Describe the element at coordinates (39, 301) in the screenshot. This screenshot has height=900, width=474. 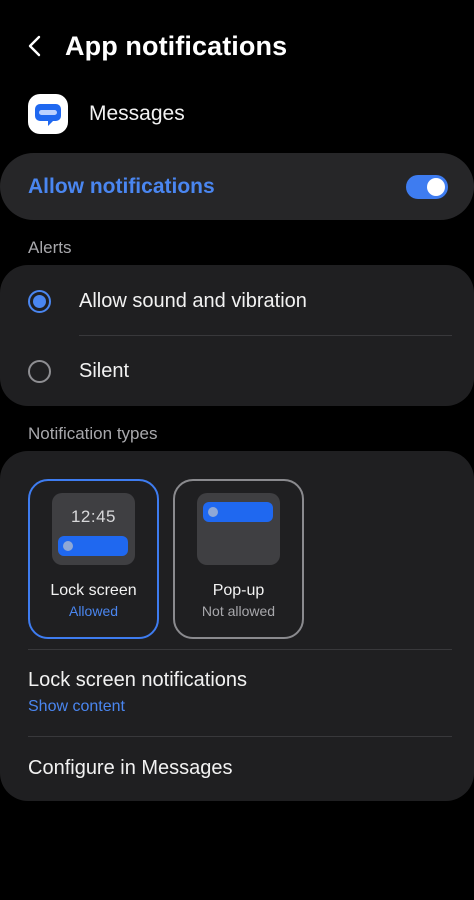
I see `radio-selected-icon` at that location.